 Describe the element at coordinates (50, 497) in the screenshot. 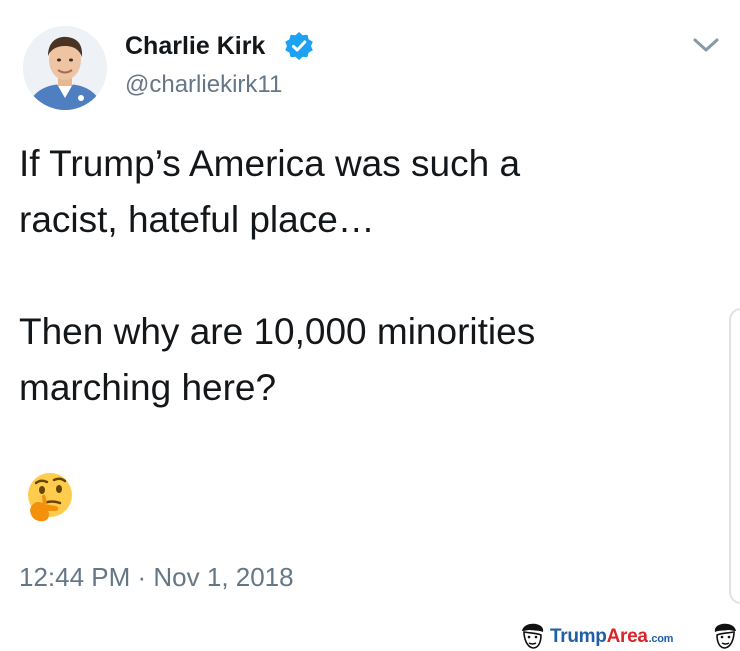

I see `thinking-face-icon` at that location.